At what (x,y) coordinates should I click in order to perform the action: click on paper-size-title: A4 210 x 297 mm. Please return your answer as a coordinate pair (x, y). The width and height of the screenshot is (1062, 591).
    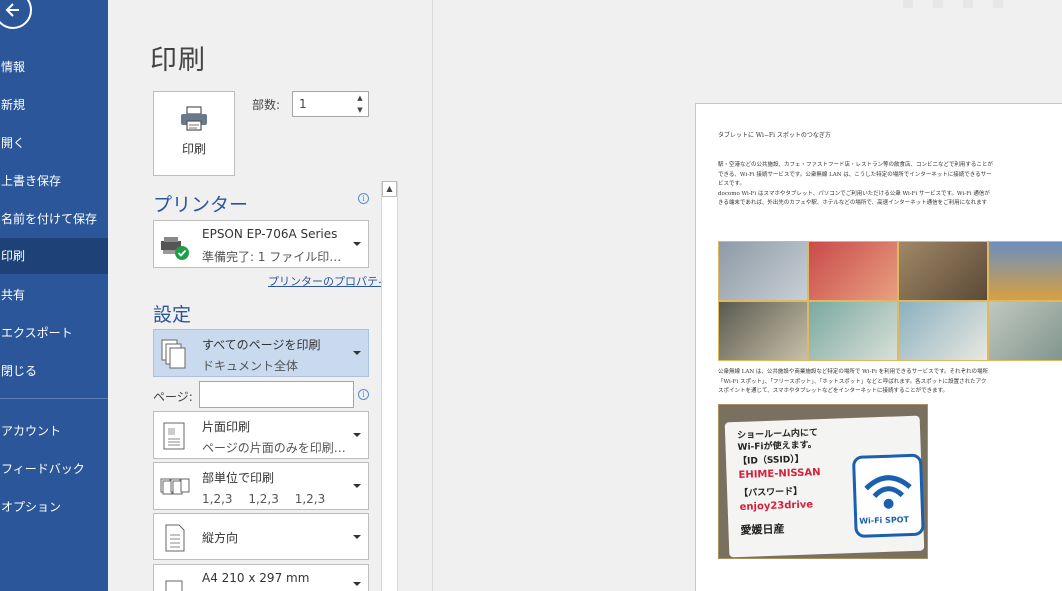
    Looking at the image, I should click on (256, 578).